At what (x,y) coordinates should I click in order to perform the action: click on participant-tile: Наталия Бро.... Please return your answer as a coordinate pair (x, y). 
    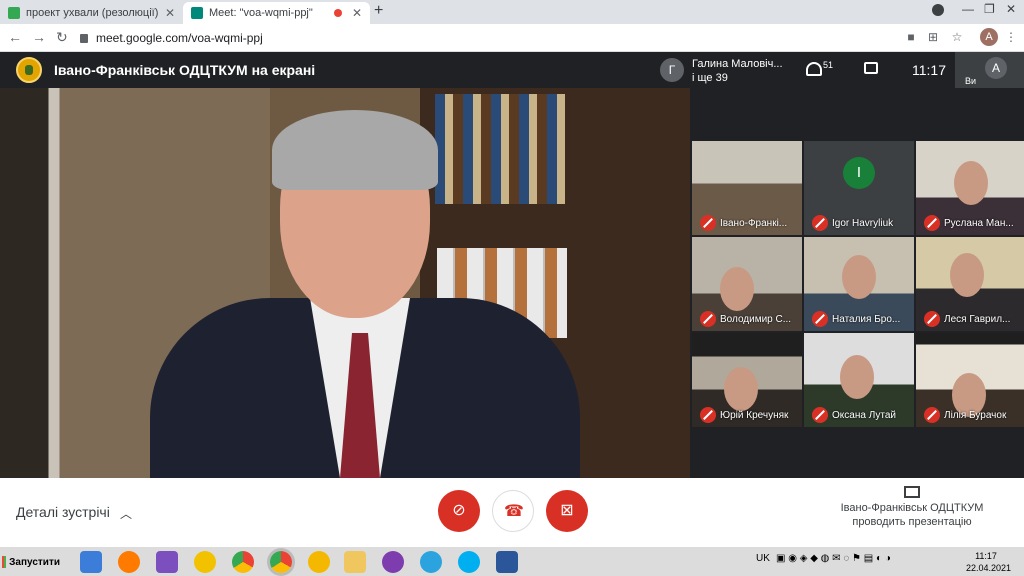
    Looking at the image, I should click on (859, 284).